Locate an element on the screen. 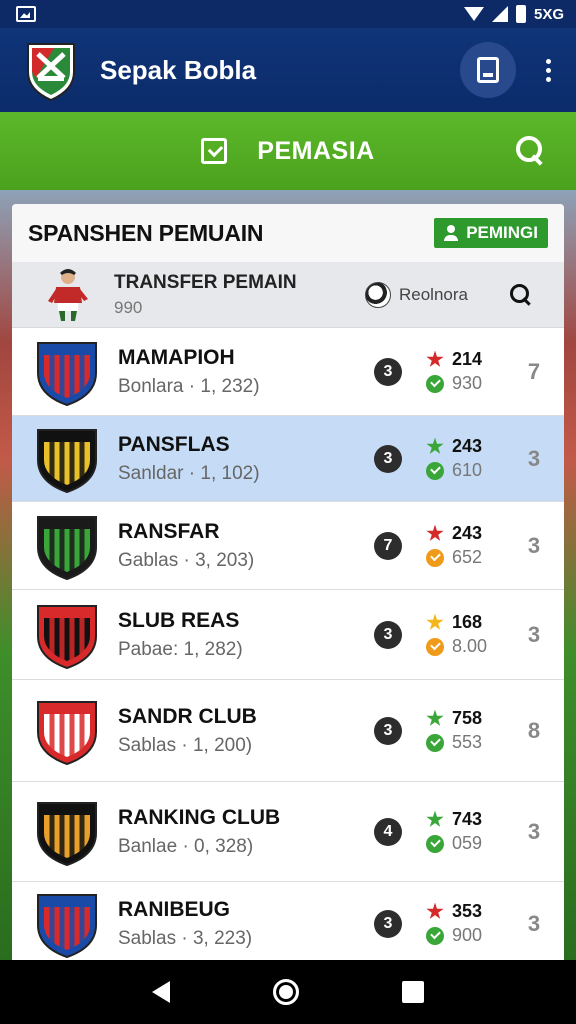 The width and height of the screenshot is (576, 1024). stat-bottom: 610 is located at coordinates (467, 470).